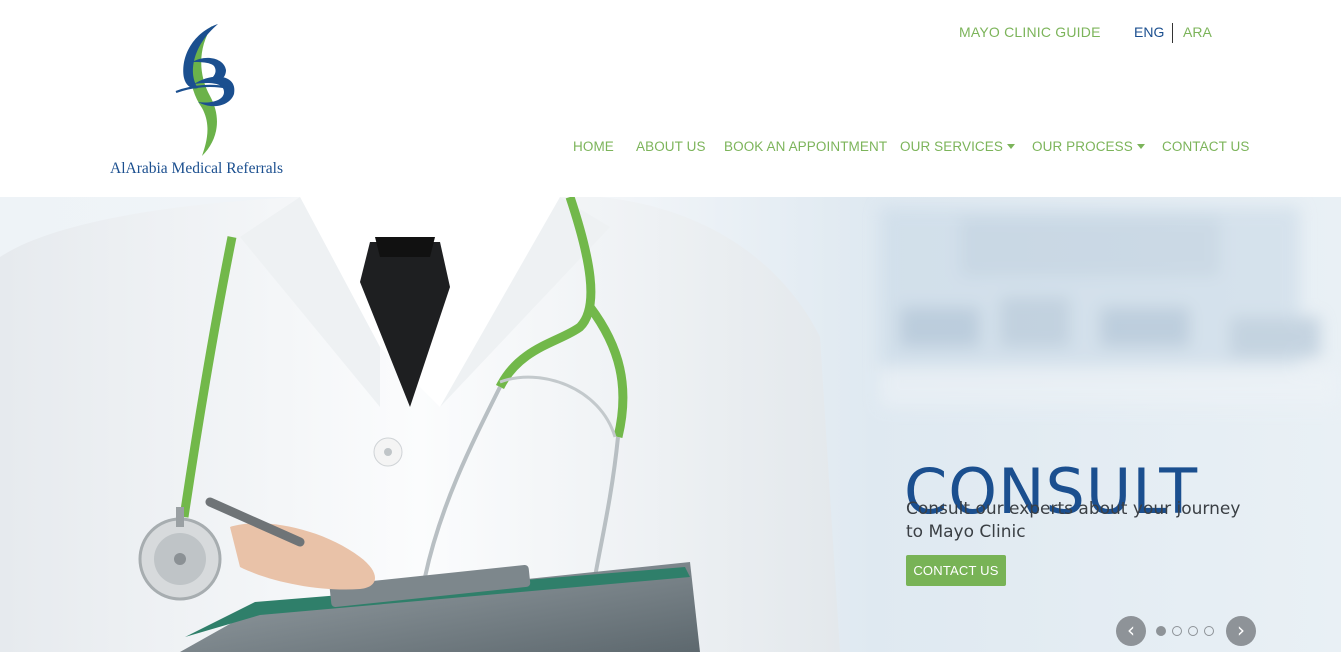 The width and height of the screenshot is (1341, 652). Describe the element at coordinates (1241, 631) in the screenshot. I see `chevron-right-icon: ›` at that location.